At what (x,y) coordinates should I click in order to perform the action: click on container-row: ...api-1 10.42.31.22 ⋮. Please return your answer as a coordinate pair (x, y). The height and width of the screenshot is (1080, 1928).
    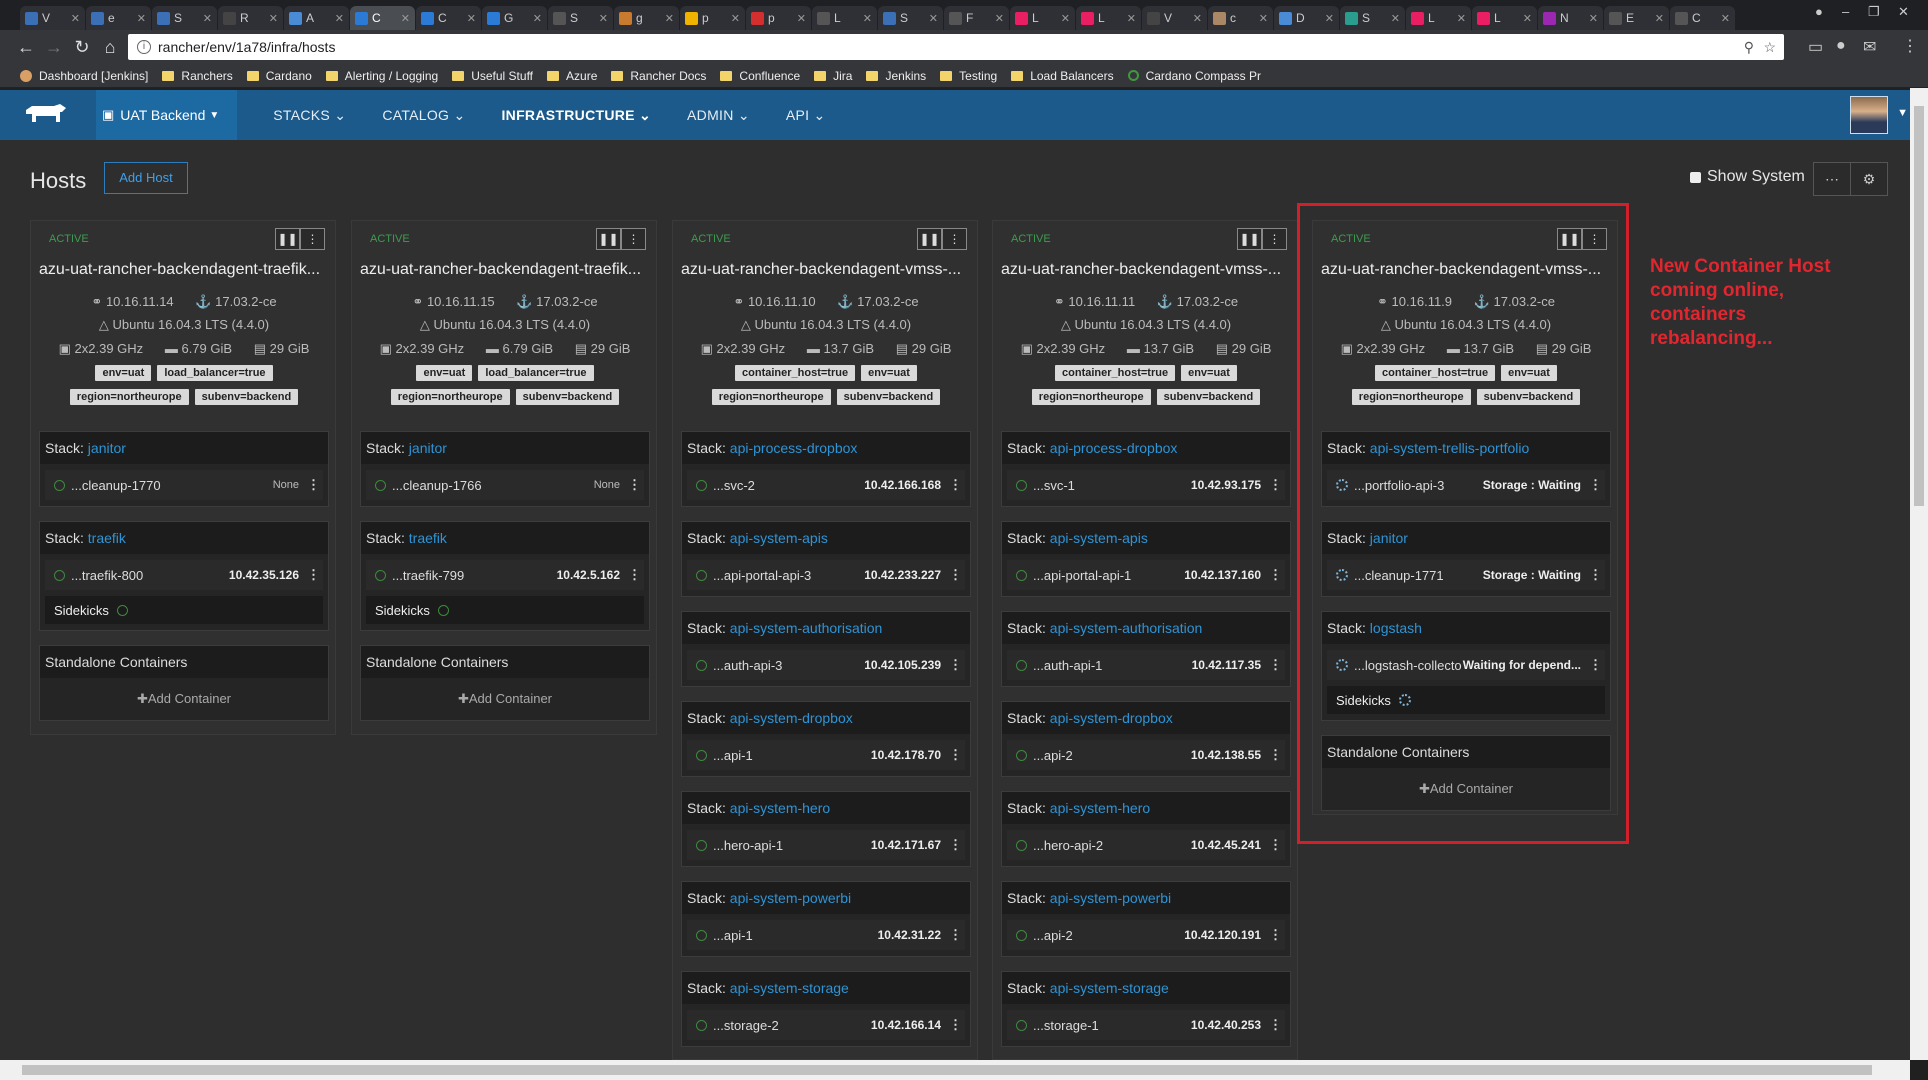
    Looking at the image, I should click on (826, 935).